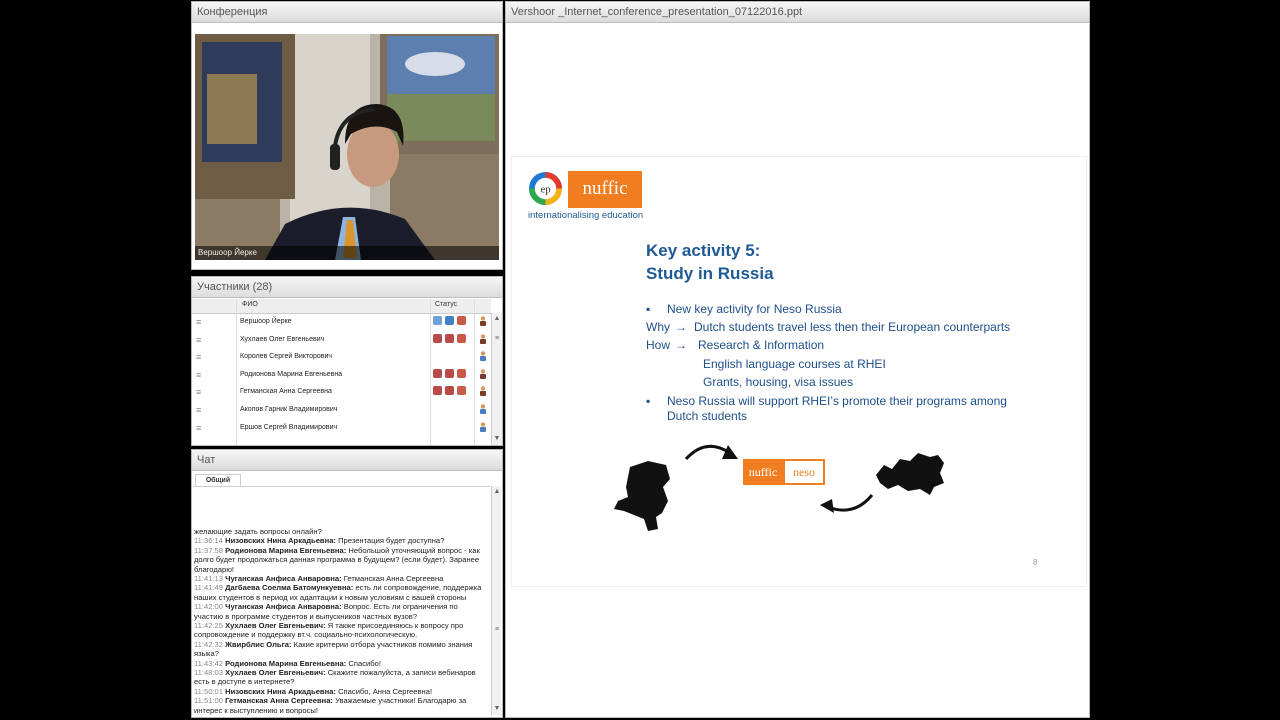  Describe the element at coordinates (1035, 562) in the screenshot. I see `page-number: 8` at that location.